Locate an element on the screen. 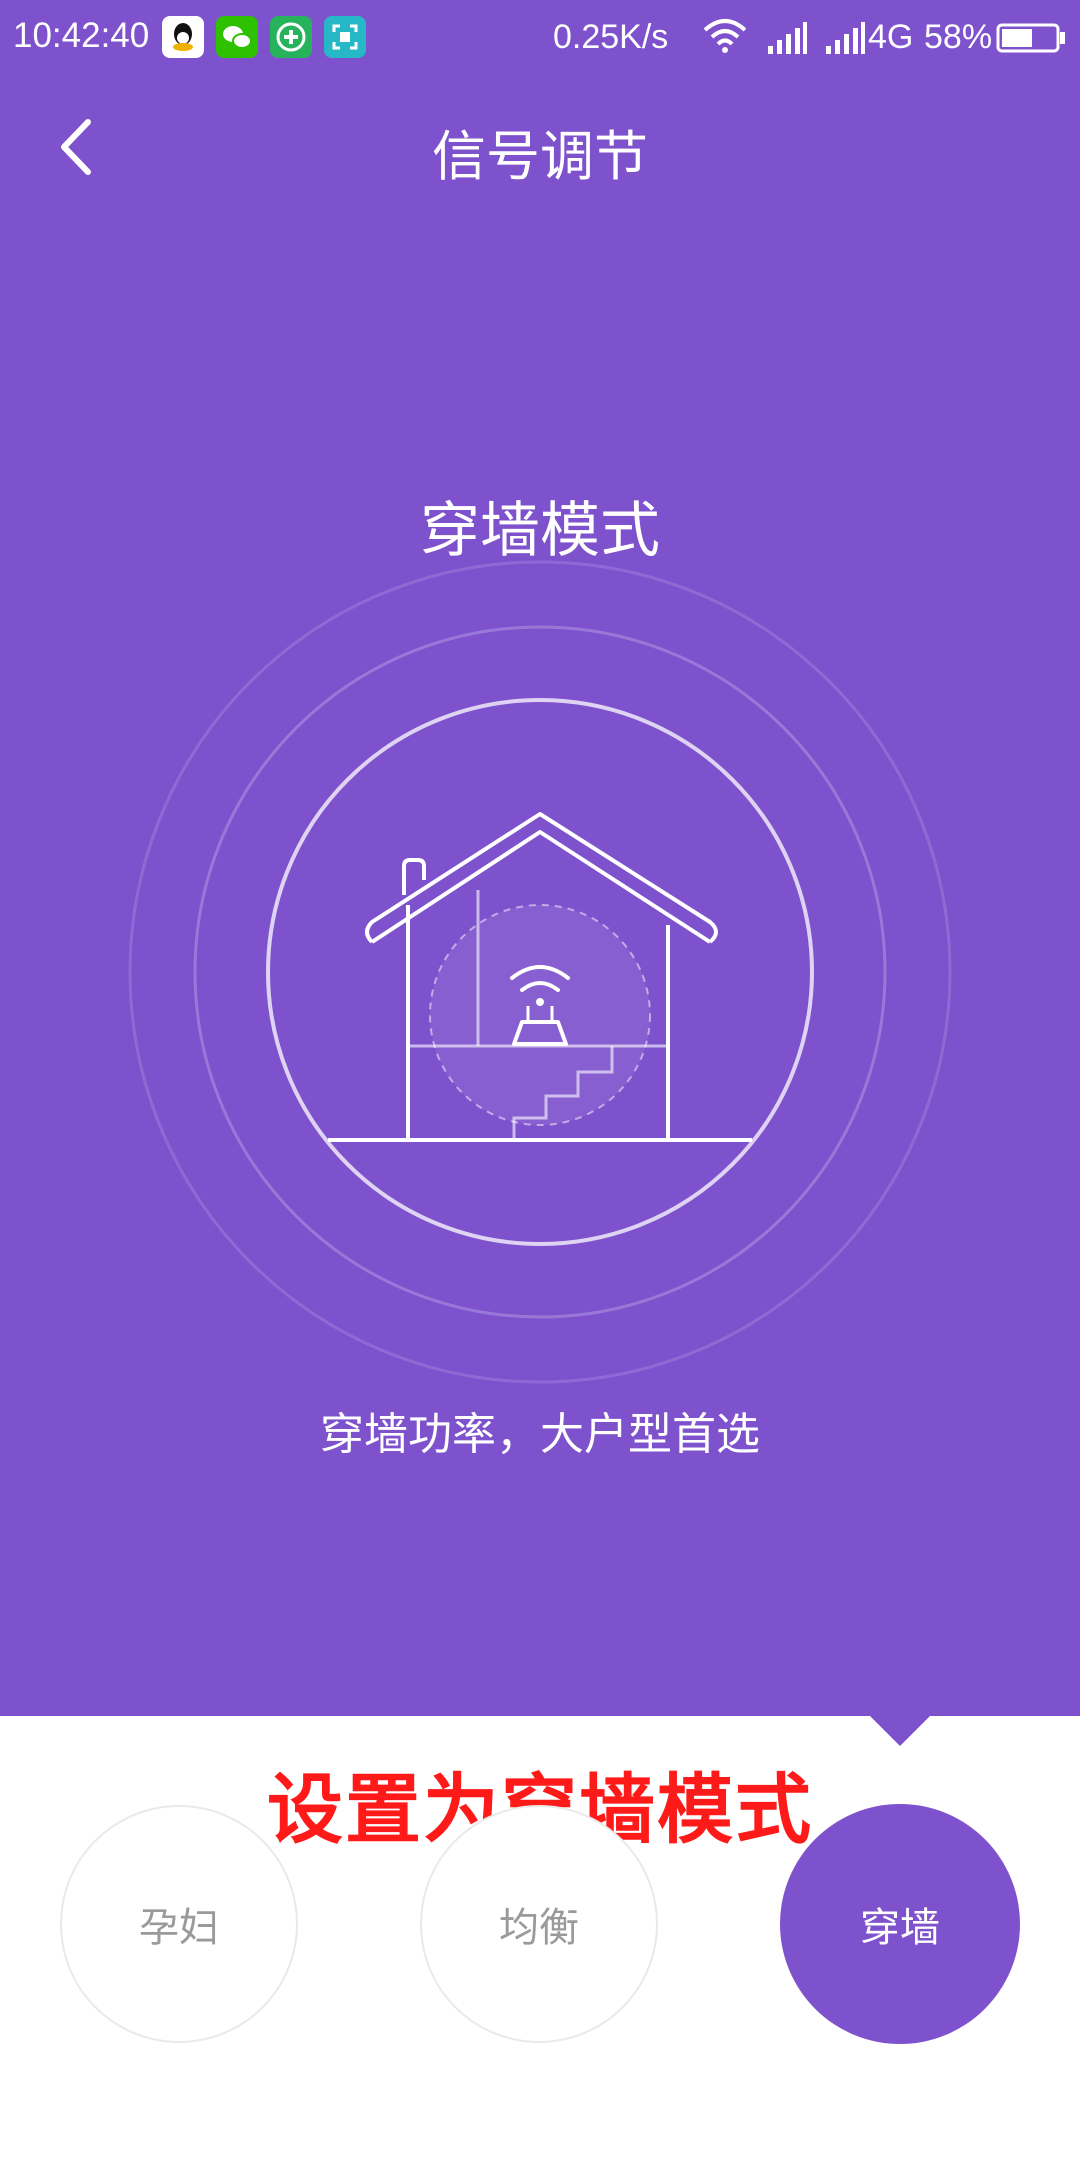 This screenshot has width=1080, height=2160. wifi-icon is located at coordinates (725, 38).